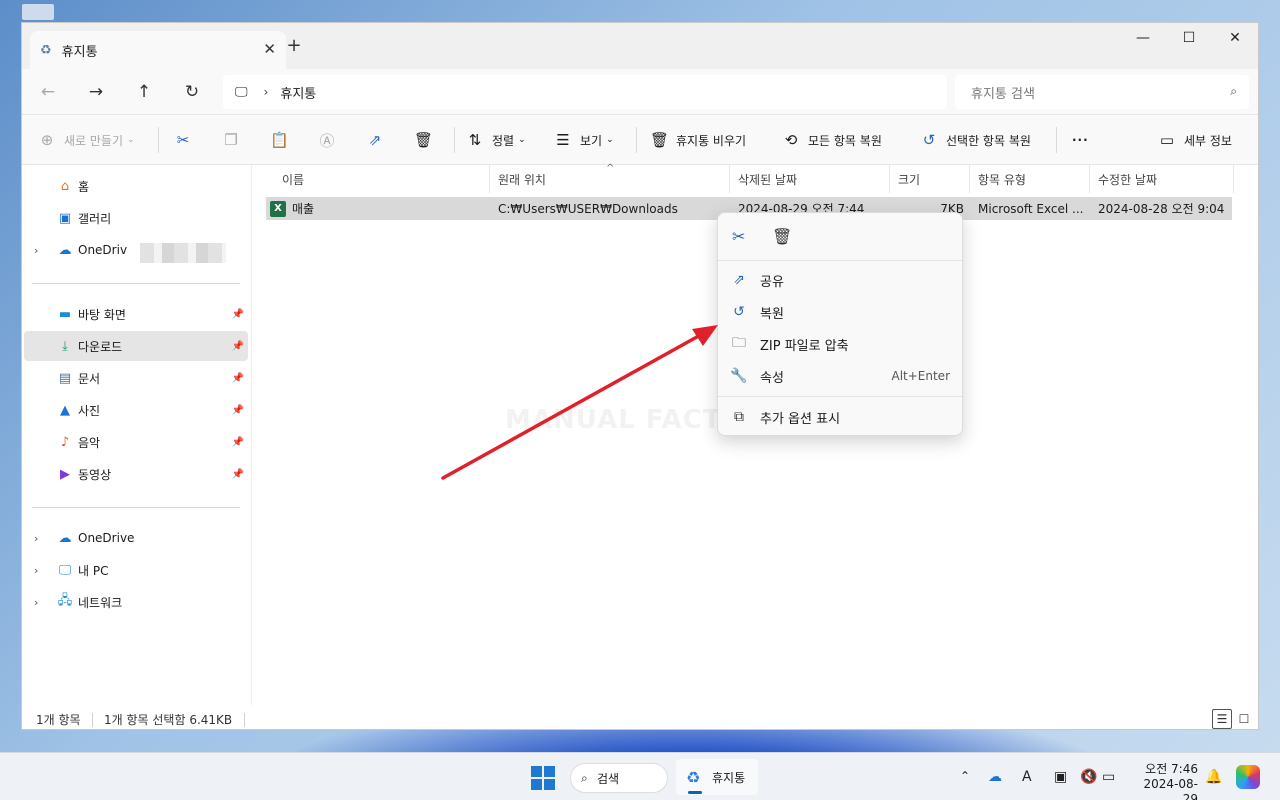  I want to click on chevron-down-icon: ⌄, so click(610, 140).